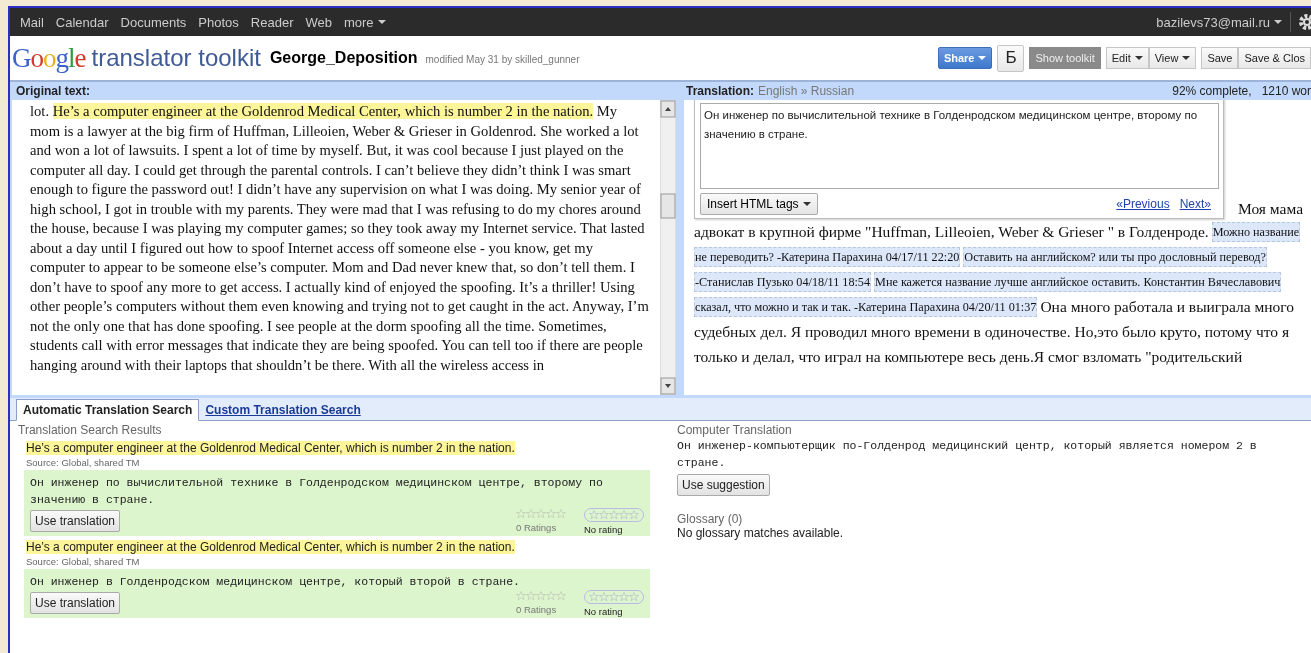 This screenshot has width=1311, height=653. What do you see at coordinates (108, 410) in the screenshot?
I see `tab: Automatic Translation Search` at bounding box center [108, 410].